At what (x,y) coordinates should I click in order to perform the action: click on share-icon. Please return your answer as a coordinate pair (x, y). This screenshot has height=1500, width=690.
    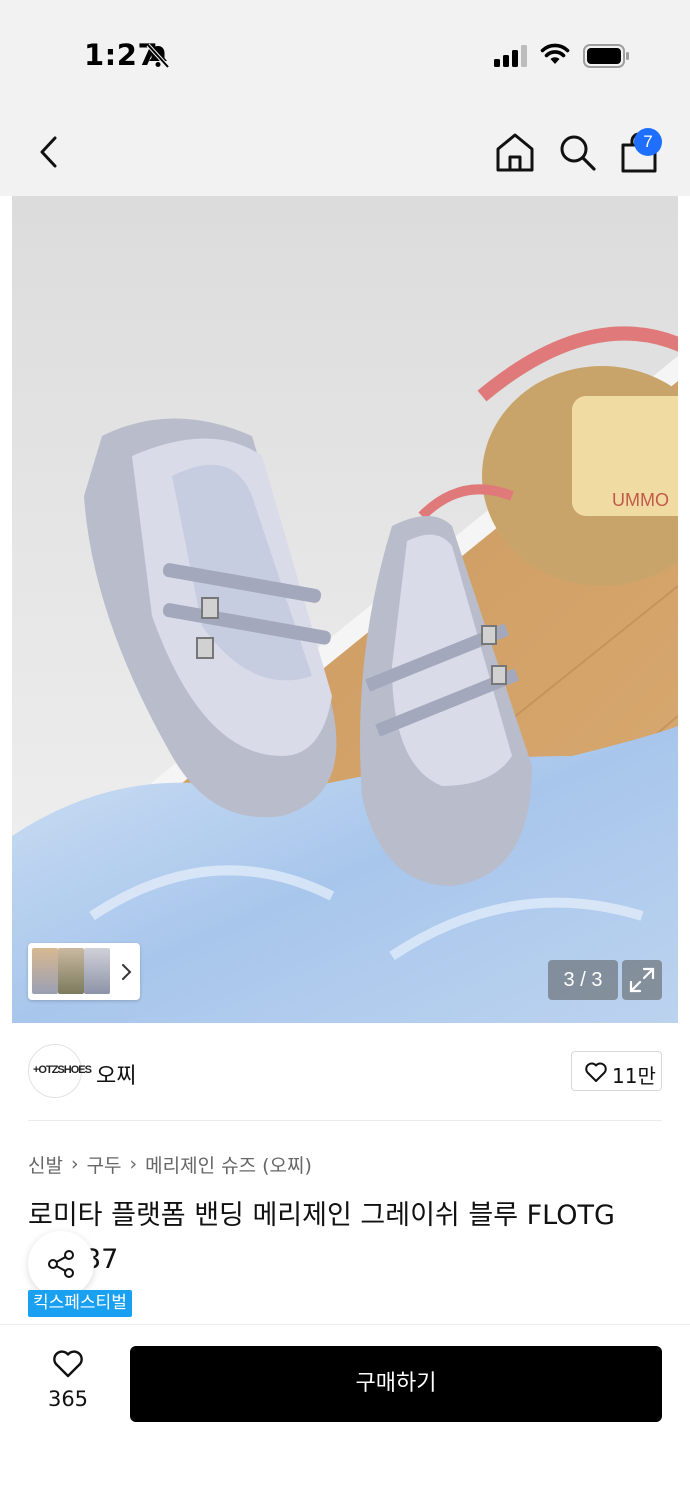
    Looking at the image, I should click on (61, 1264).